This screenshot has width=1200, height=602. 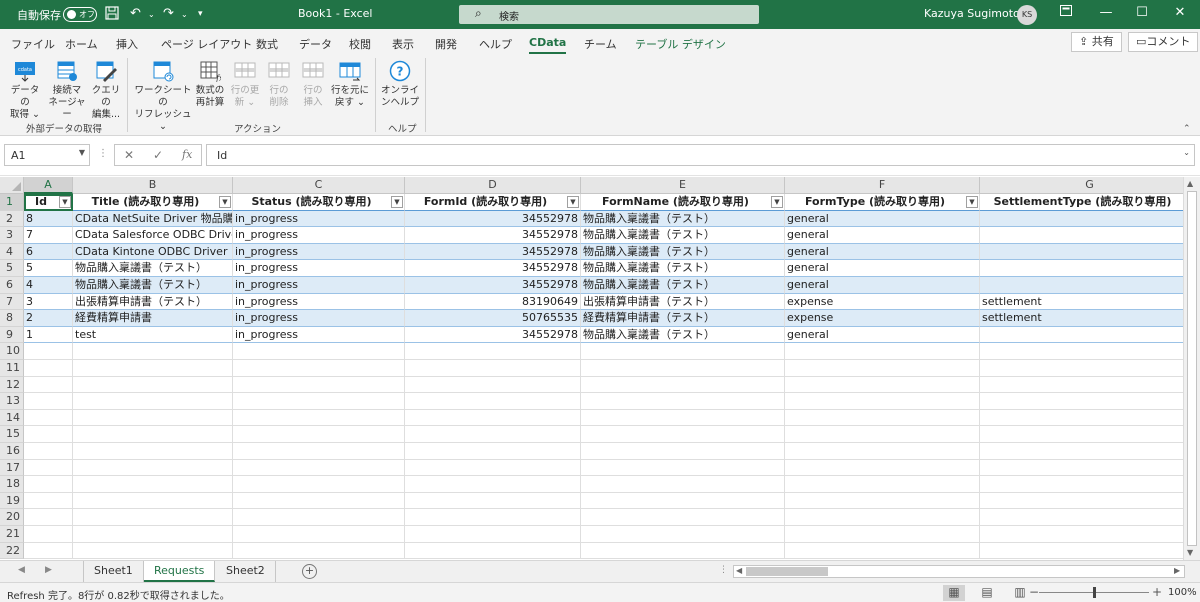 I want to click on scroll-up-icon: ▲, so click(x=1190, y=183).